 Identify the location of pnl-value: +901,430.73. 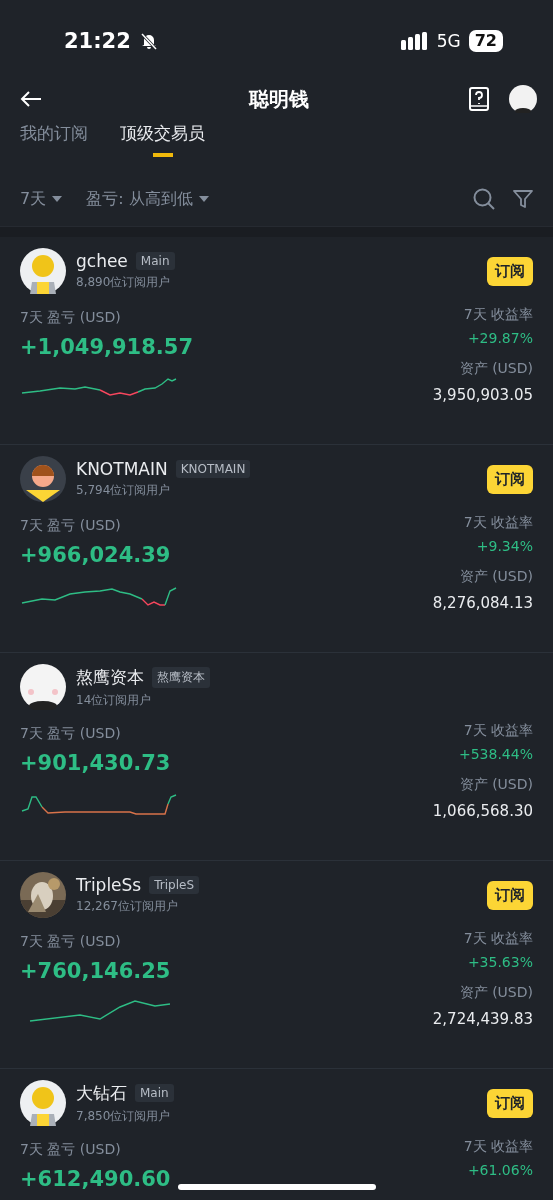
(96, 763).